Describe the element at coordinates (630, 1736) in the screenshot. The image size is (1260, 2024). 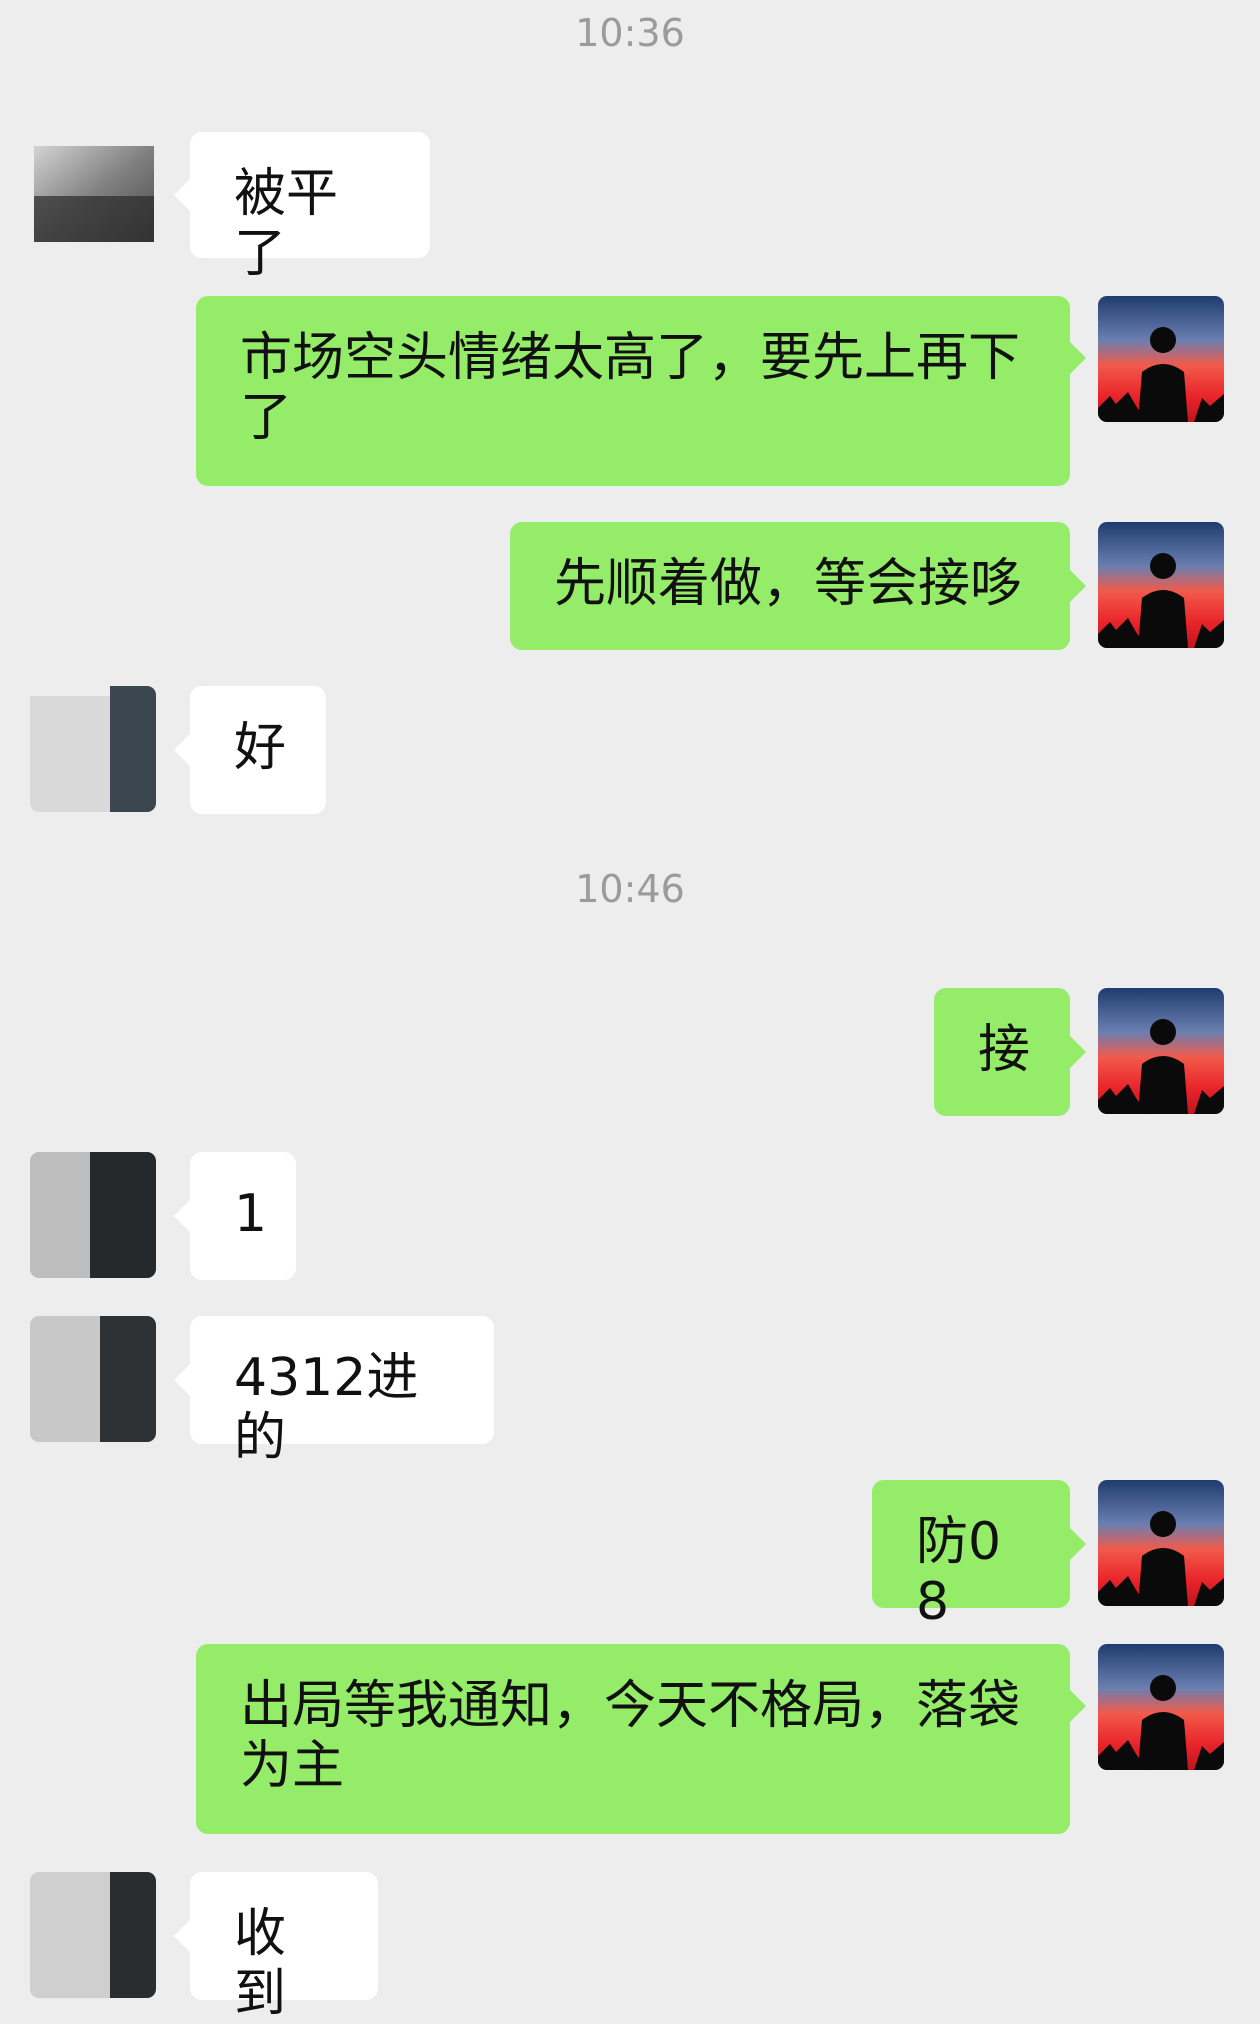
I see `message-text: 出局等我通知，今天不格局，落袋为主` at that location.